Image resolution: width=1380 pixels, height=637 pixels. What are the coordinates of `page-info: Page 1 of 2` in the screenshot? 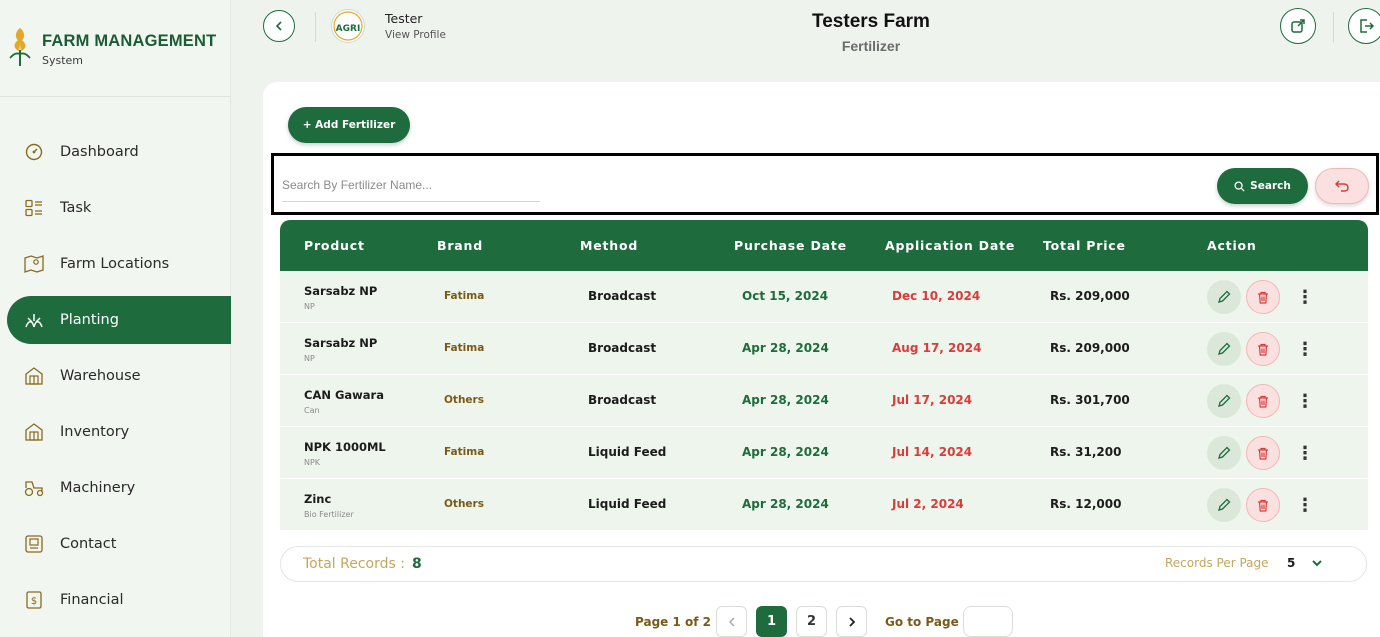 It's located at (673, 622).